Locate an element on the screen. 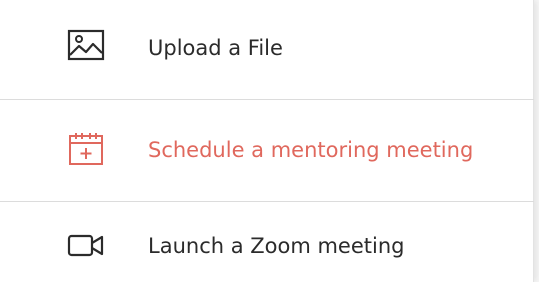  image-icon is located at coordinates (86, 48).